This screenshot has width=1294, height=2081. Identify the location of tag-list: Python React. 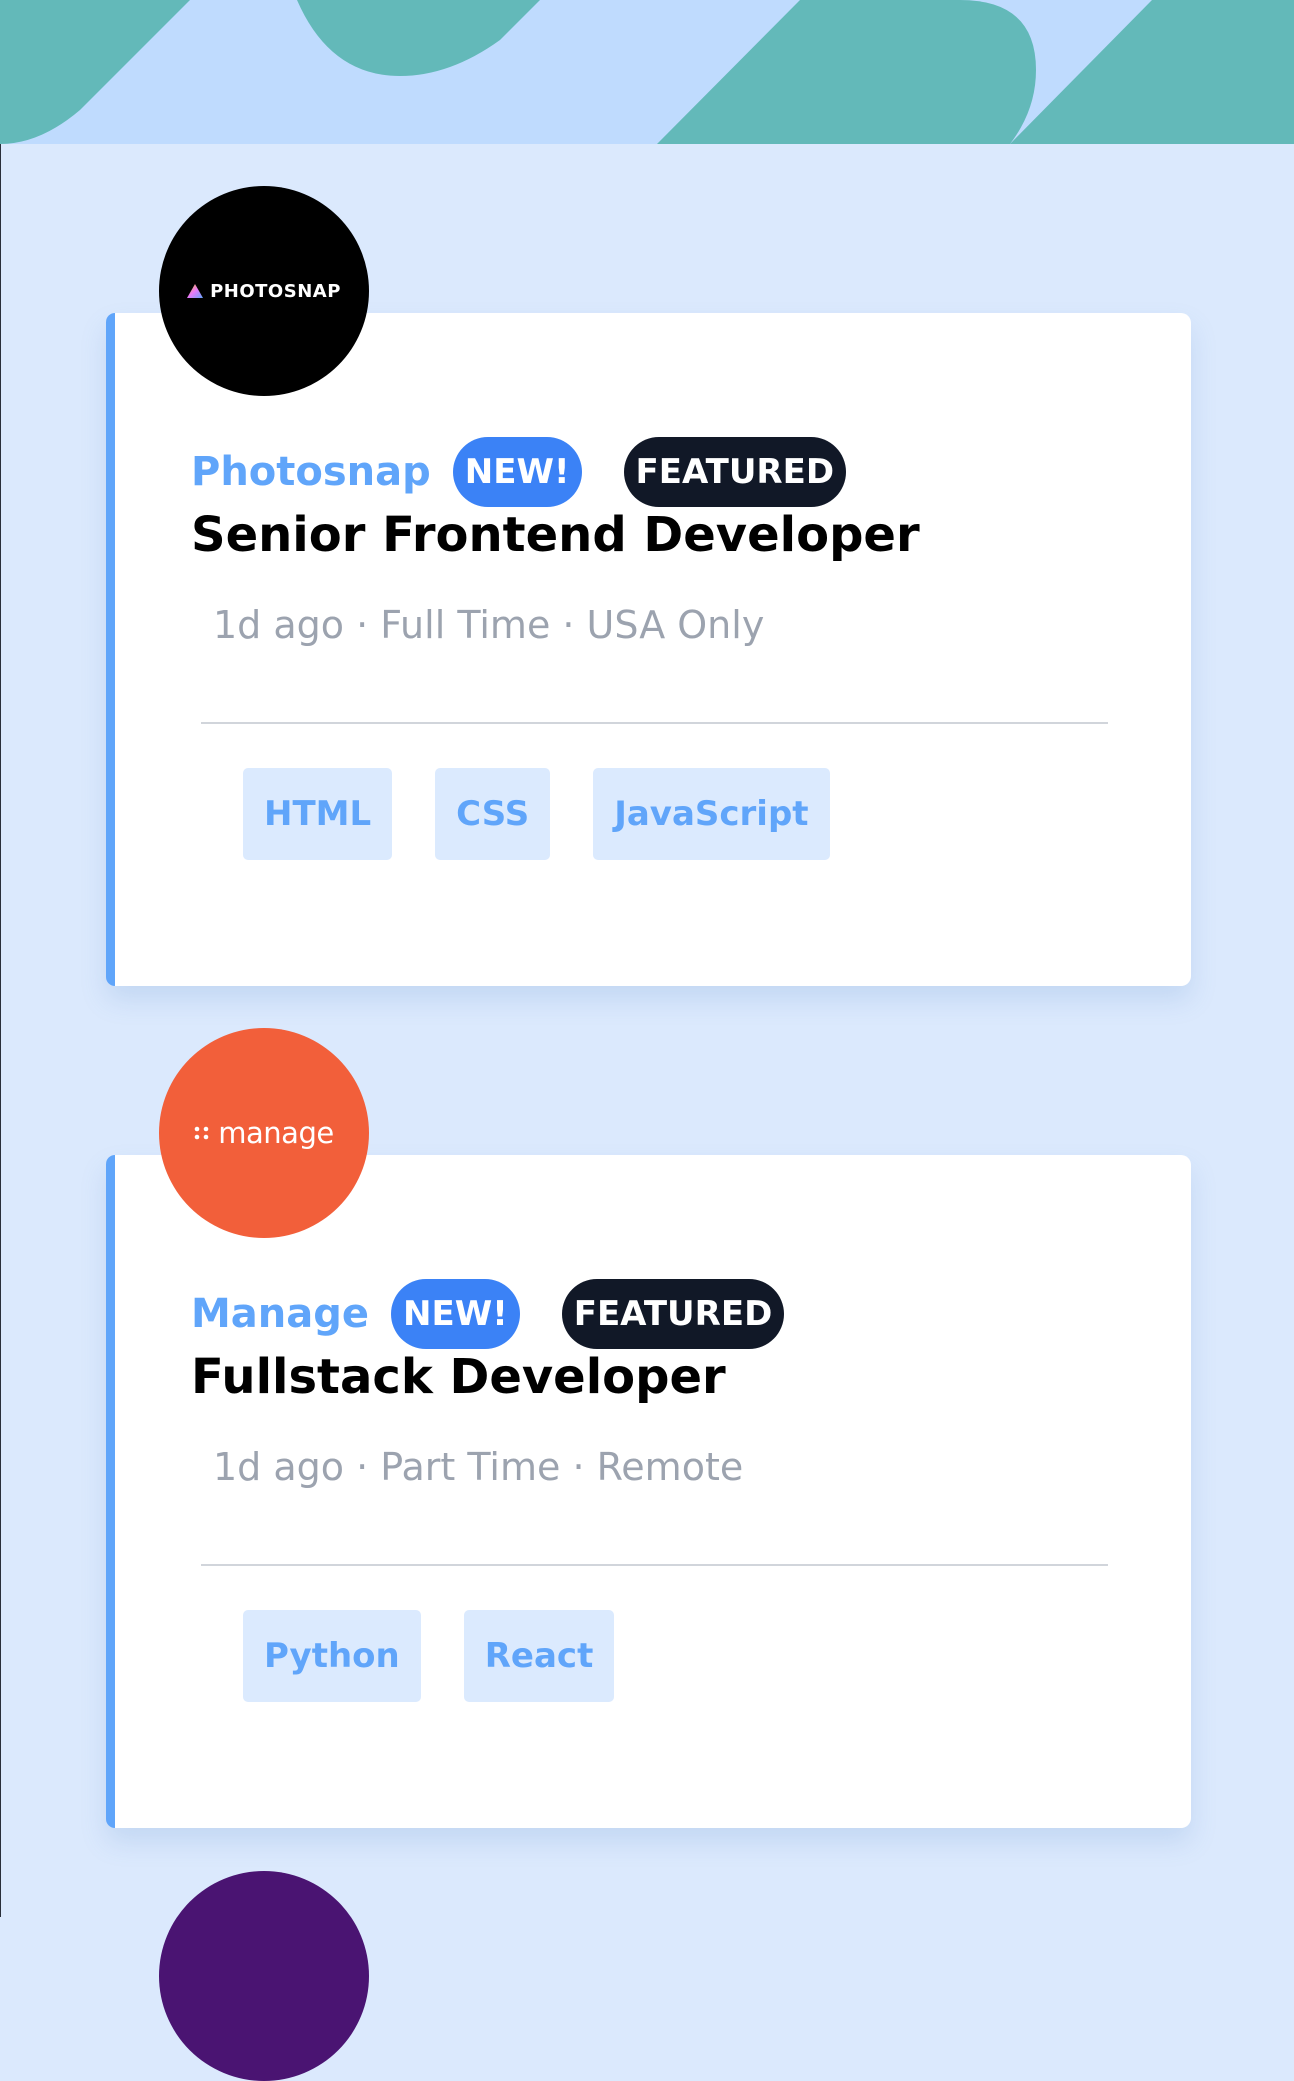
(450, 1656).